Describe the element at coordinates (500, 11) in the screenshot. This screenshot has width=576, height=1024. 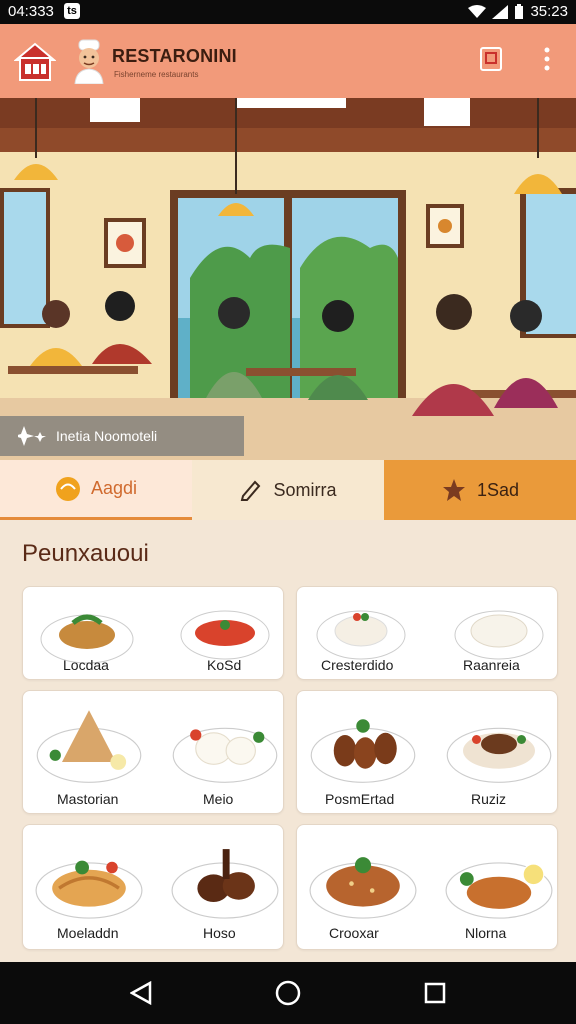
I see `signal-icon` at that location.